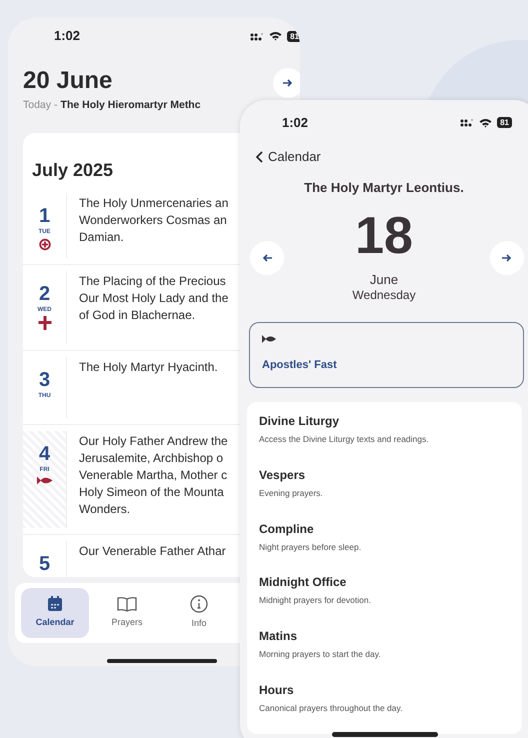 Image resolution: width=528 pixels, height=738 pixels. What do you see at coordinates (147, 307) in the screenshot?
I see `saint-entry: The Placing of the Precious Our Most Holy Lady and the of God in Blachernae.` at bounding box center [147, 307].